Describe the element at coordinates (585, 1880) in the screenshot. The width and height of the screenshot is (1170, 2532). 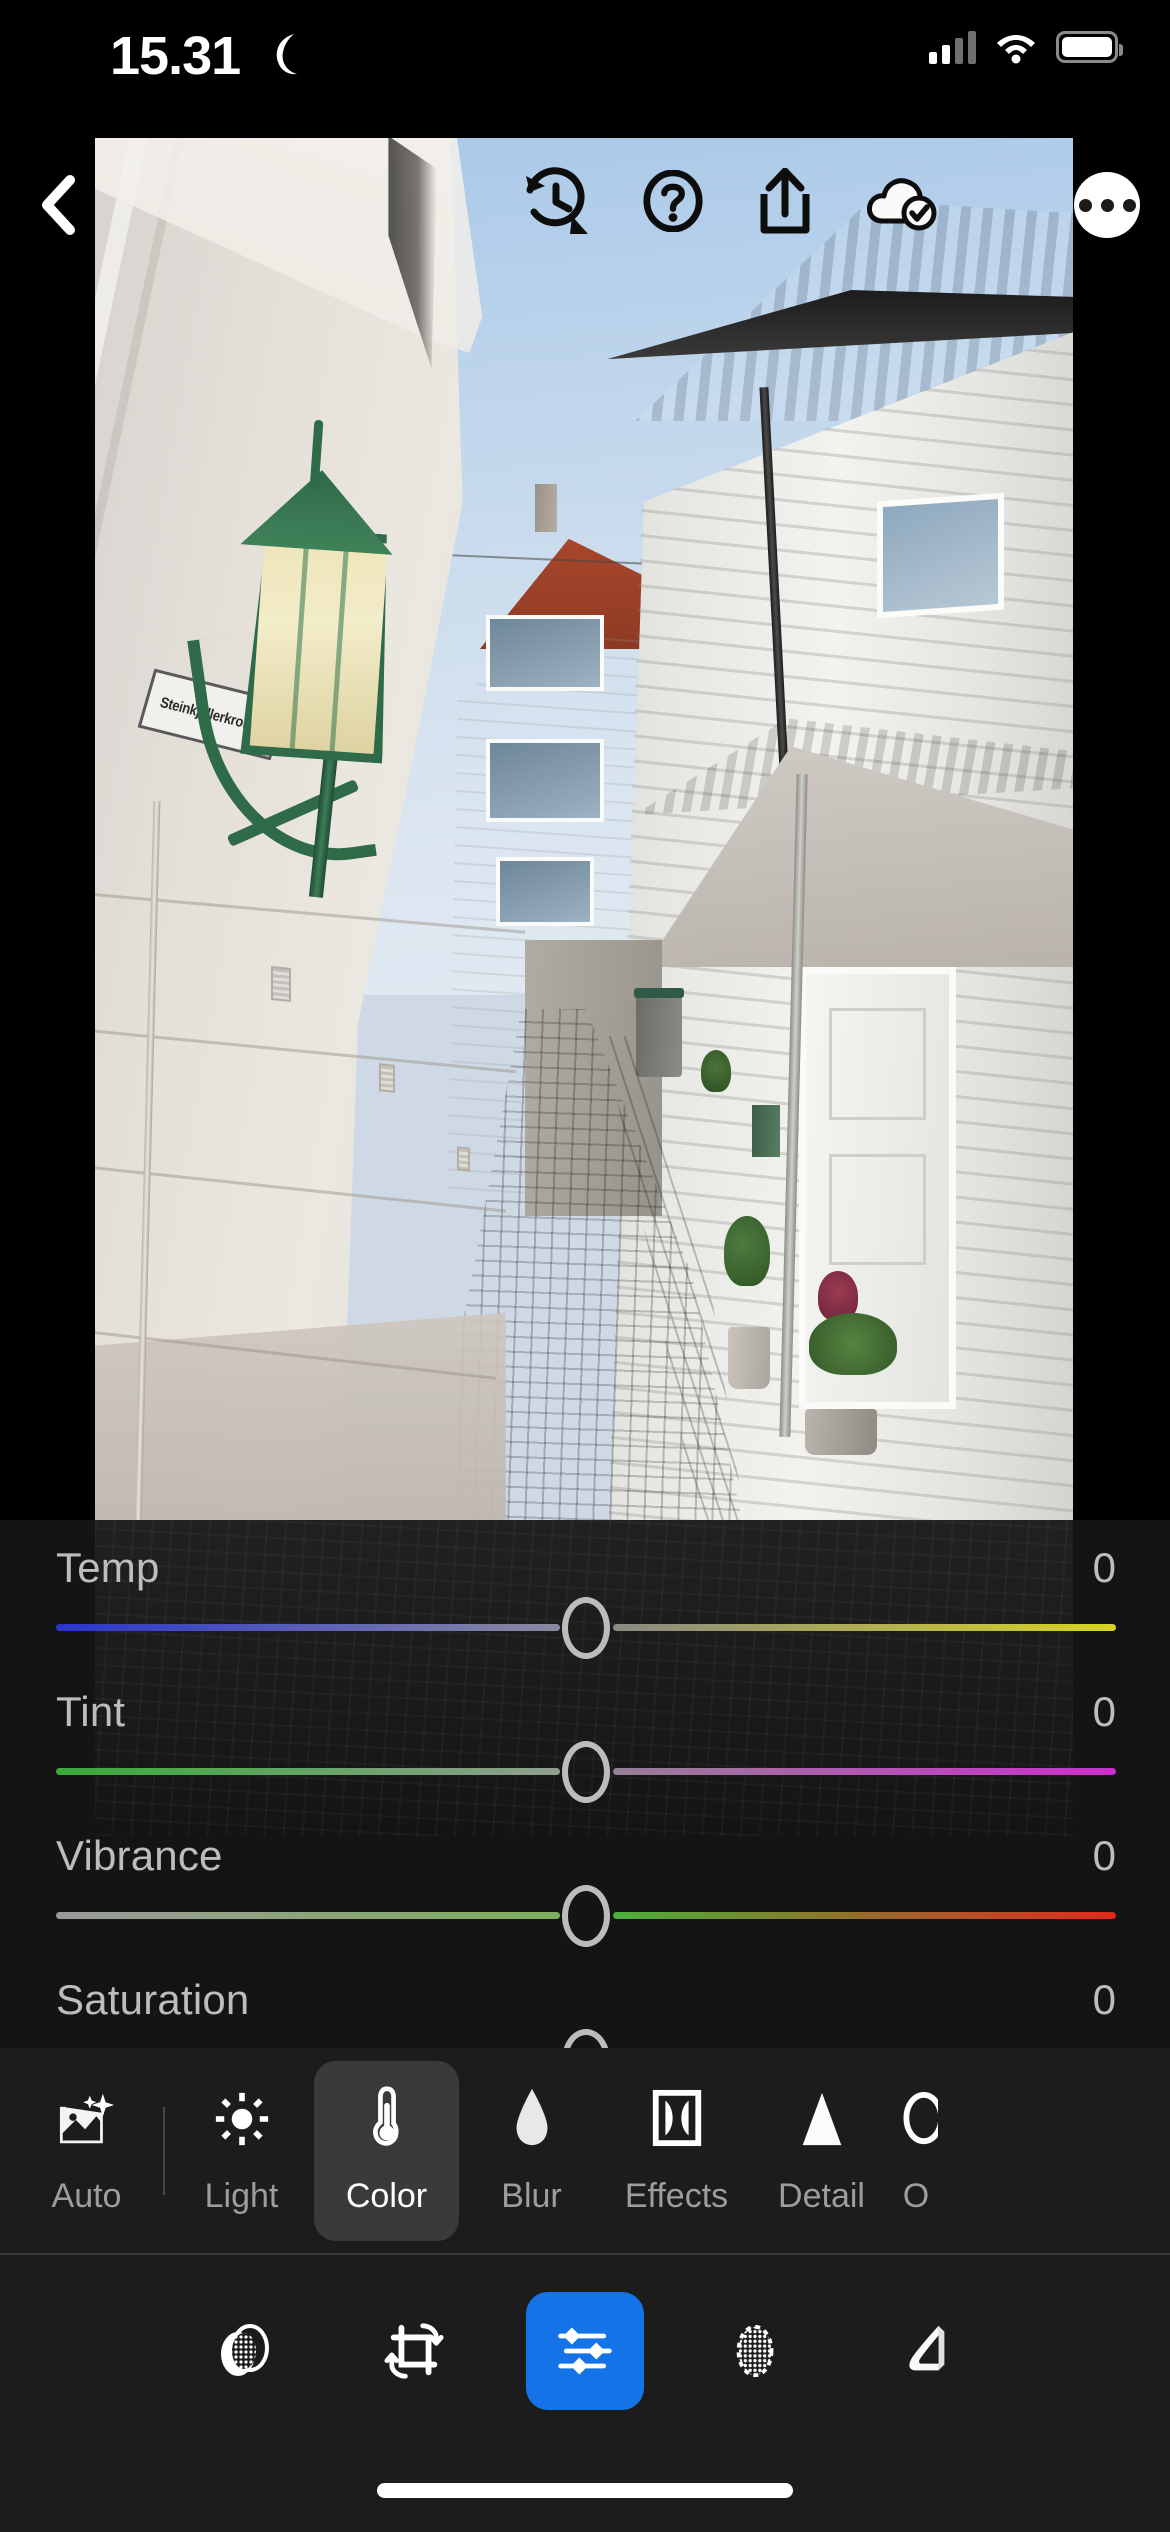
I see `slider-row-vibrance: Vibrance 0` at that location.